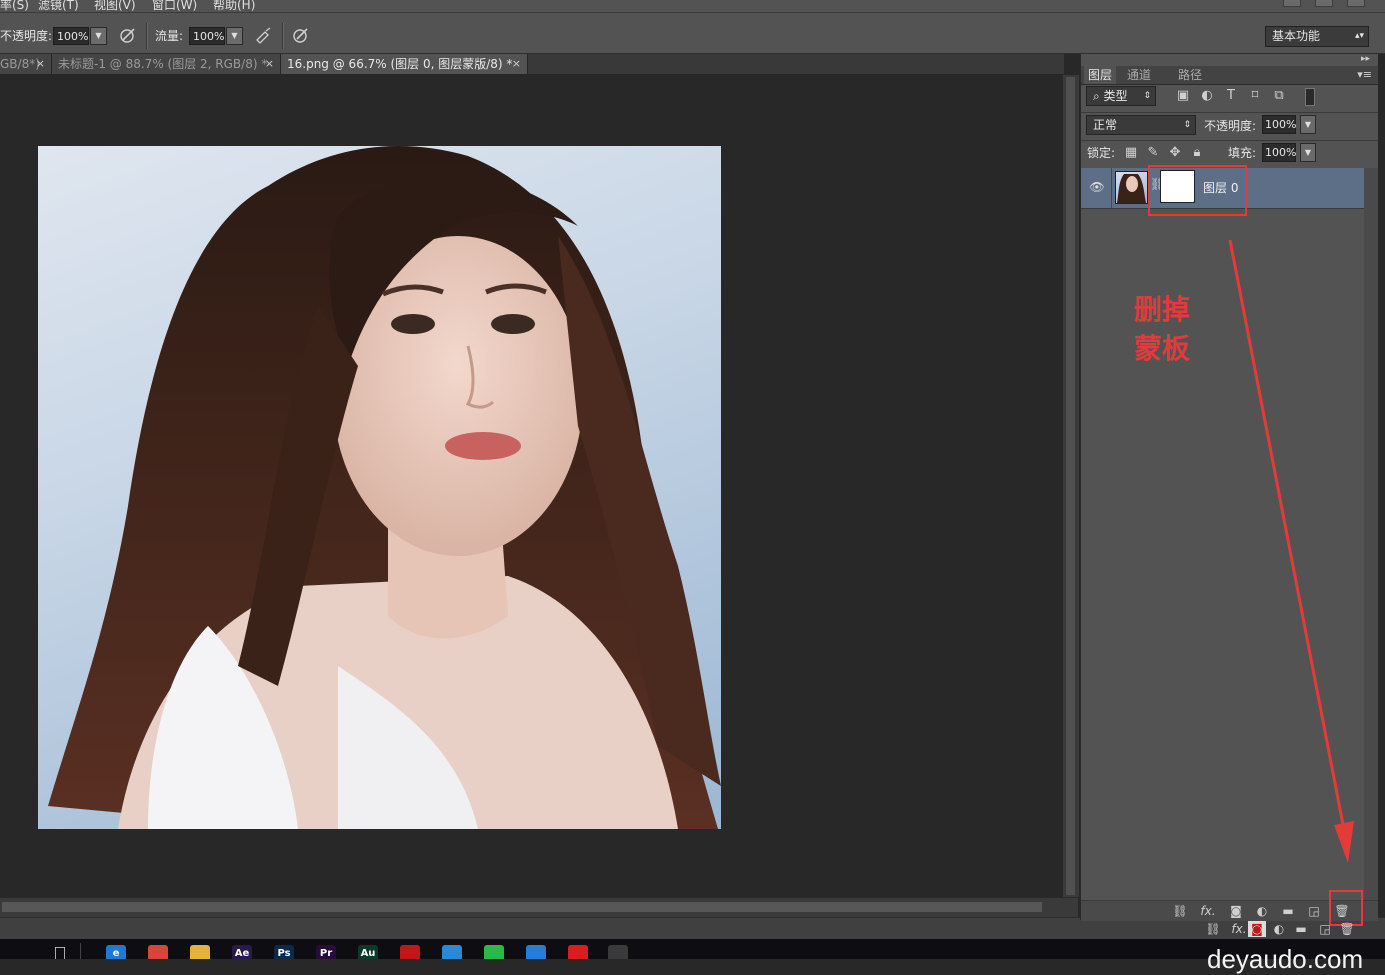 This screenshot has width=1385, height=975. I want to click on tab-channels: 通道, so click(1139, 75).